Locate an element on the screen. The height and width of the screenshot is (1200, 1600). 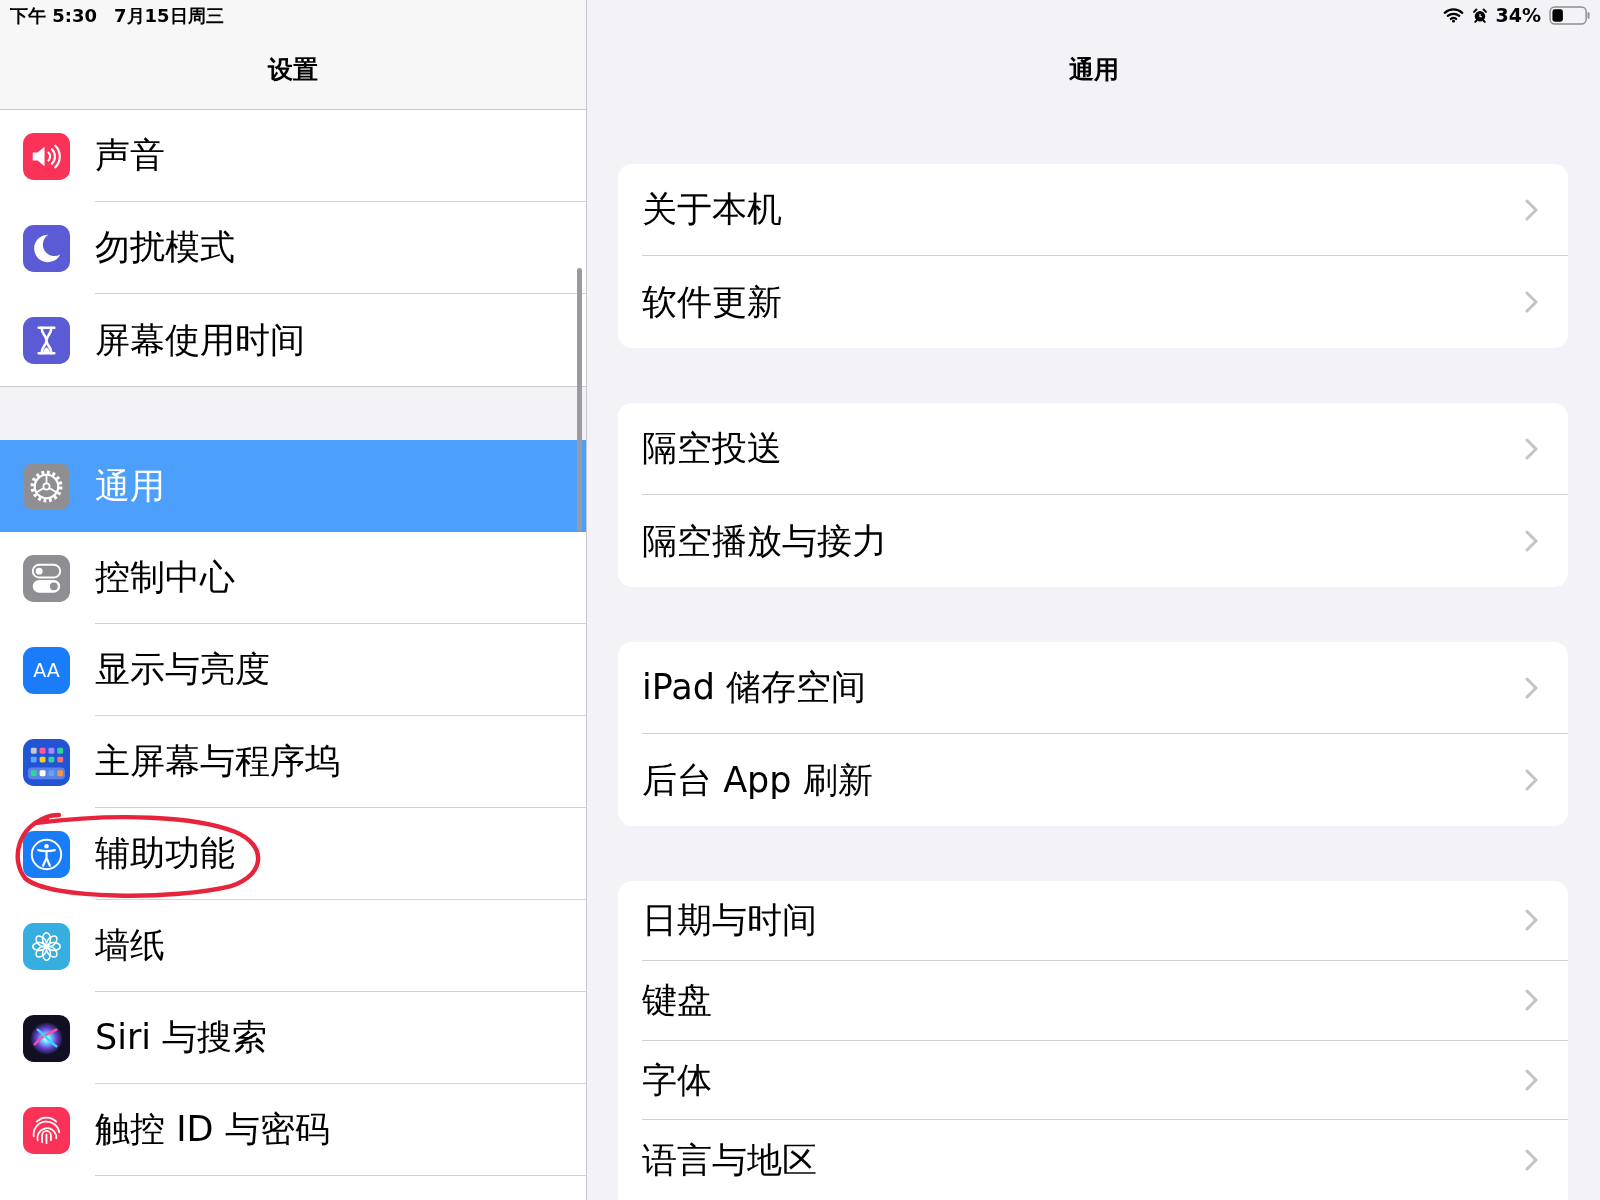
status-date: 7月15日周三 is located at coordinates (169, 15).